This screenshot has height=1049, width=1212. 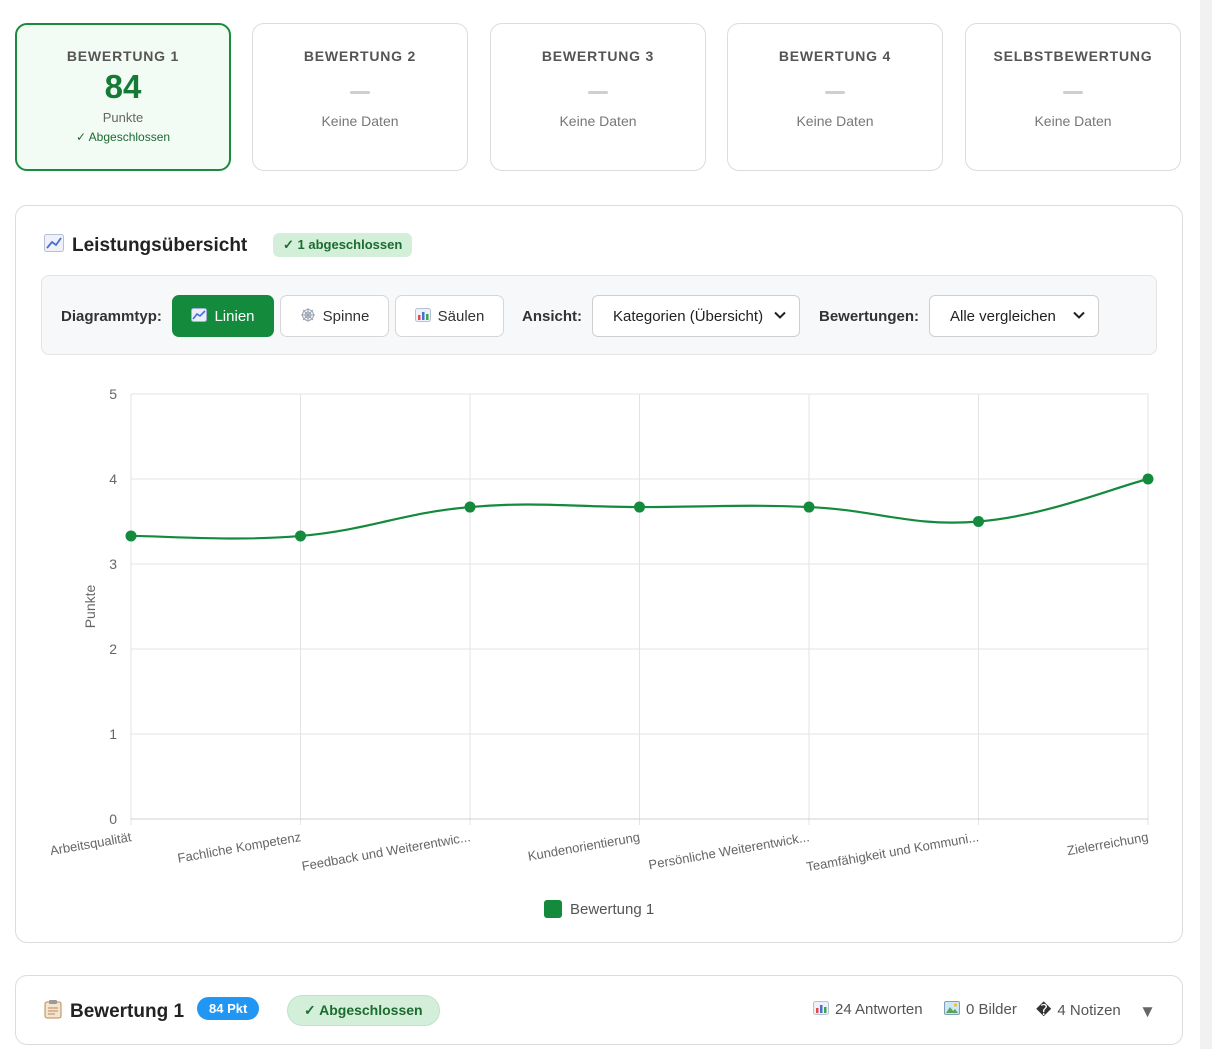 What do you see at coordinates (113, 479) in the screenshot?
I see `y-tick-label: 4` at bounding box center [113, 479].